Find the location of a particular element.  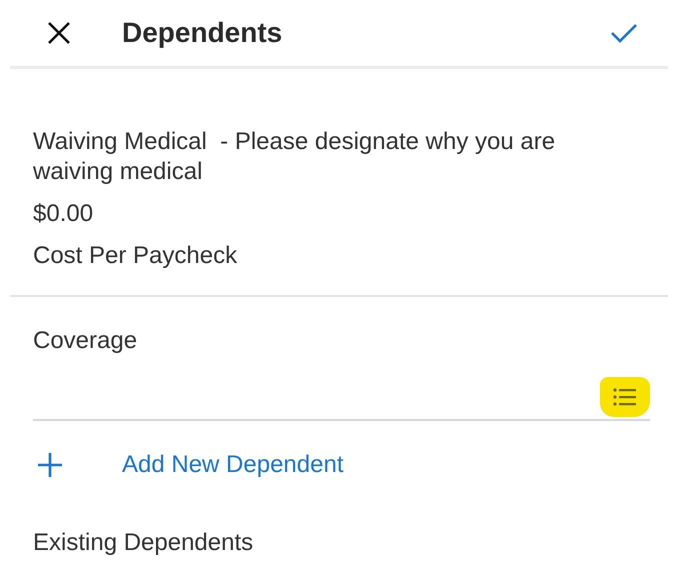

page-title: Dependents is located at coordinates (203, 33).